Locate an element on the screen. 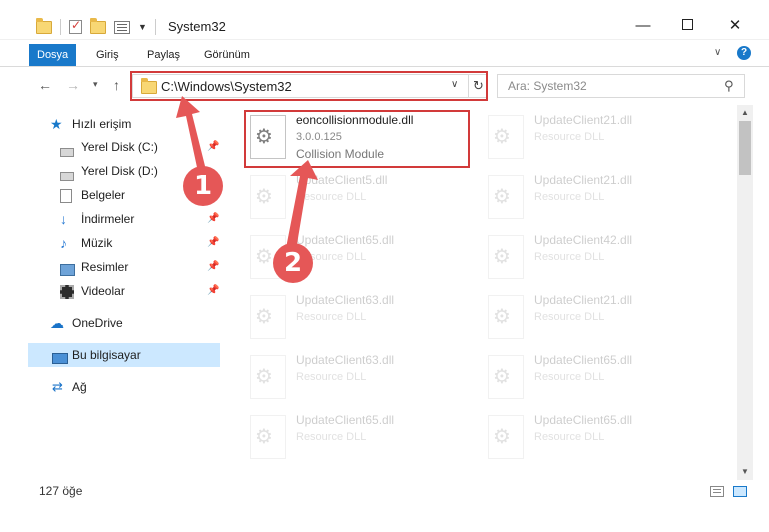 The width and height of the screenshot is (769, 532). title-bar: ▼ System32 — ✕ is located at coordinates (384, 20).